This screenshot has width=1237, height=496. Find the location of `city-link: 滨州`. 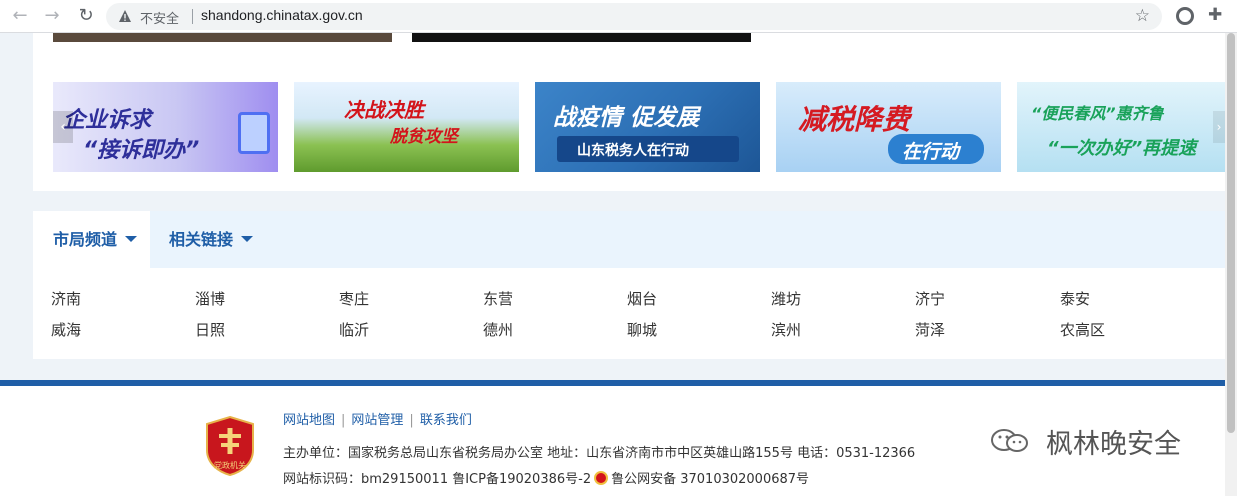

city-link: 滨州 is located at coordinates (786, 329).